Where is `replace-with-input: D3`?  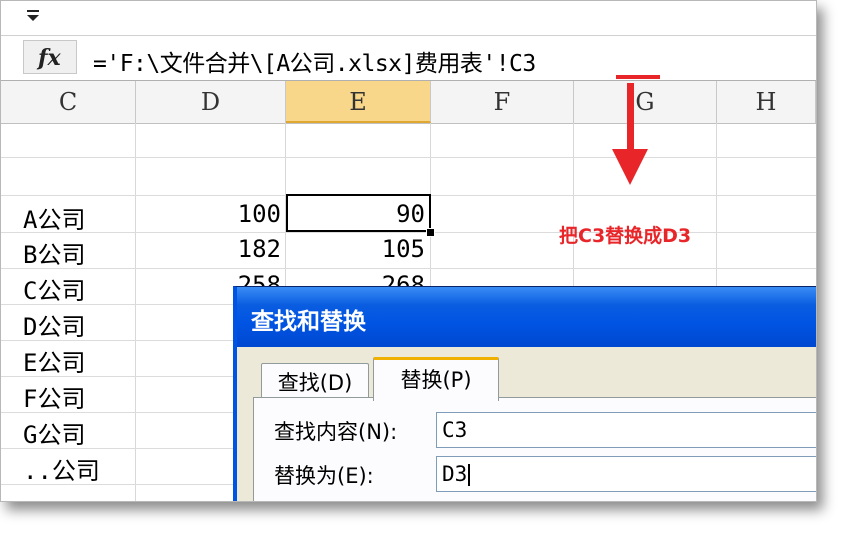
replace-with-input: D3 is located at coordinates (626, 474).